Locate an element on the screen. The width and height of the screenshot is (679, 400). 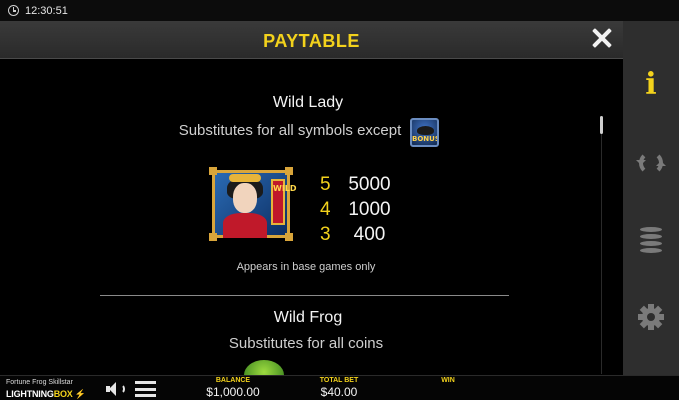
close-icon is located at coordinates (602, 38).